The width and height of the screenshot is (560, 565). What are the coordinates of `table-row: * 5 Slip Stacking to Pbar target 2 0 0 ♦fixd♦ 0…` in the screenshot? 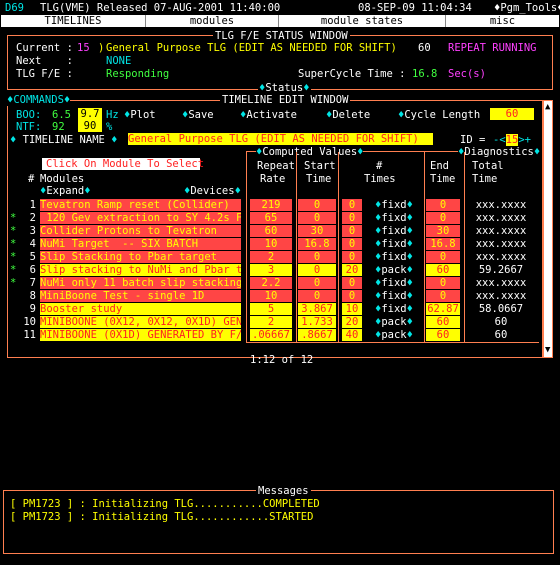 It's located at (280, 257).